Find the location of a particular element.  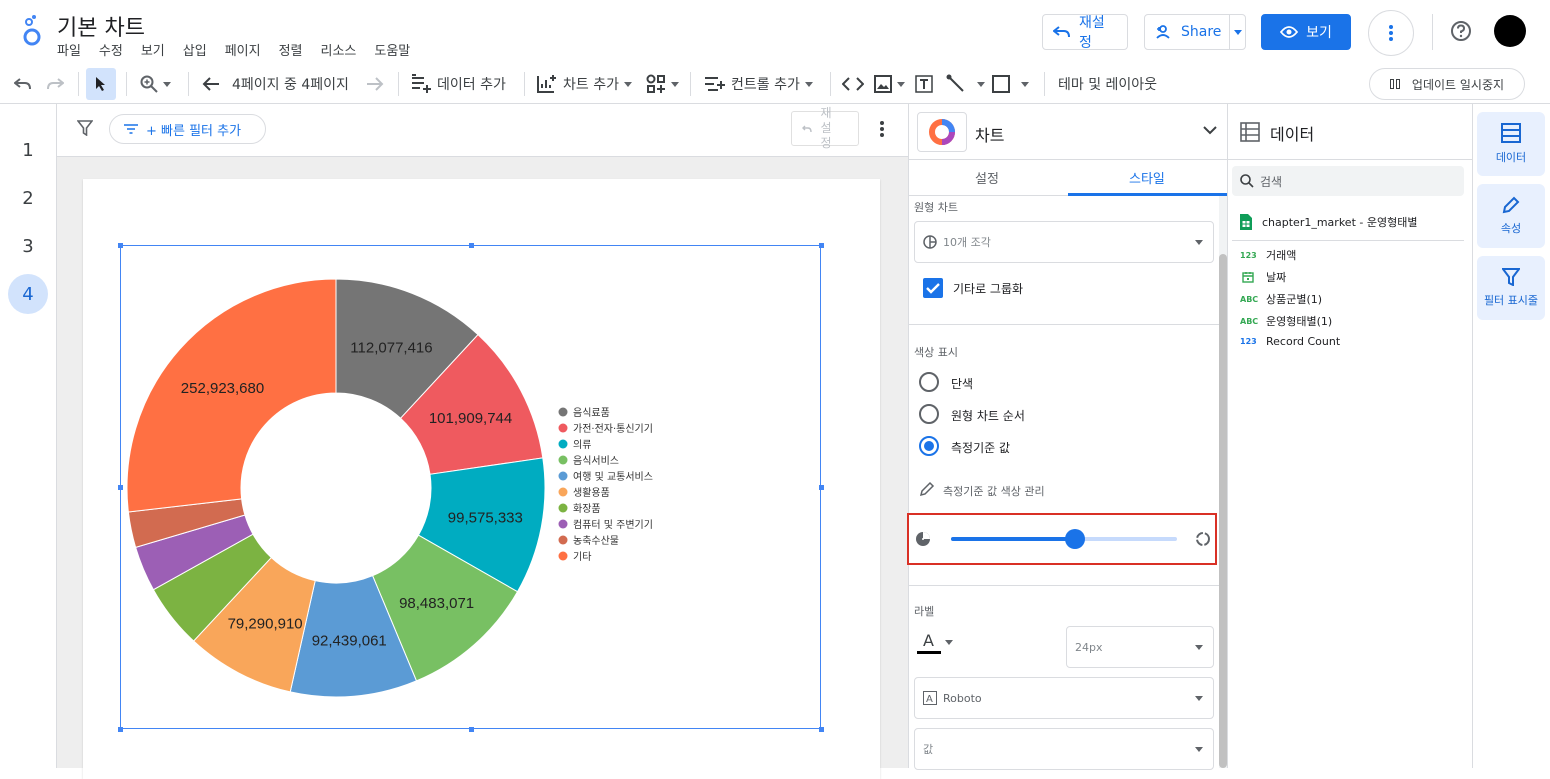

chevron-down-icon is located at coordinates (1210, 130).